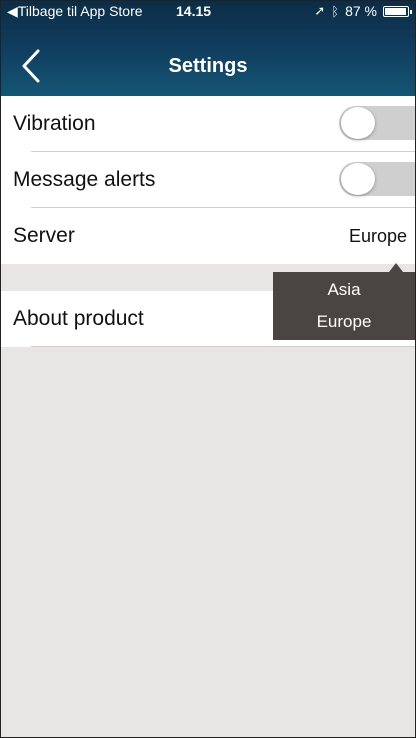 Image resolution: width=416 pixels, height=738 pixels. What do you see at coordinates (335, 11) in the screenshot?
I see `bluetooth-icon: ᛒ` at bounding box center [335, 11].